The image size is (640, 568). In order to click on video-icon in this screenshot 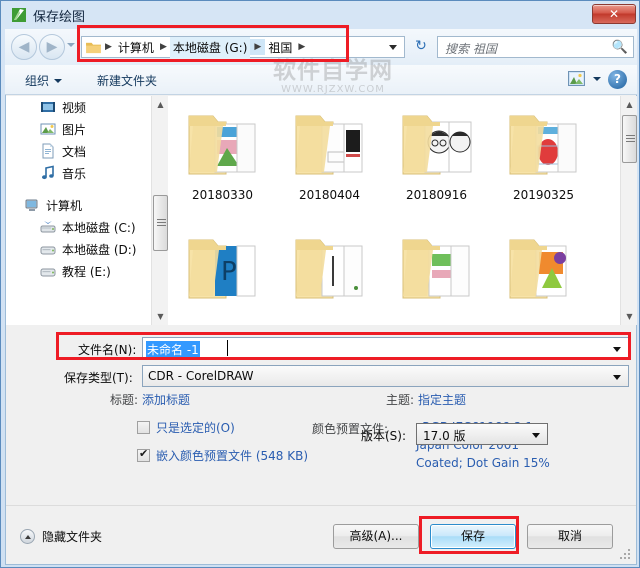, I will do `click(48, 107)`.